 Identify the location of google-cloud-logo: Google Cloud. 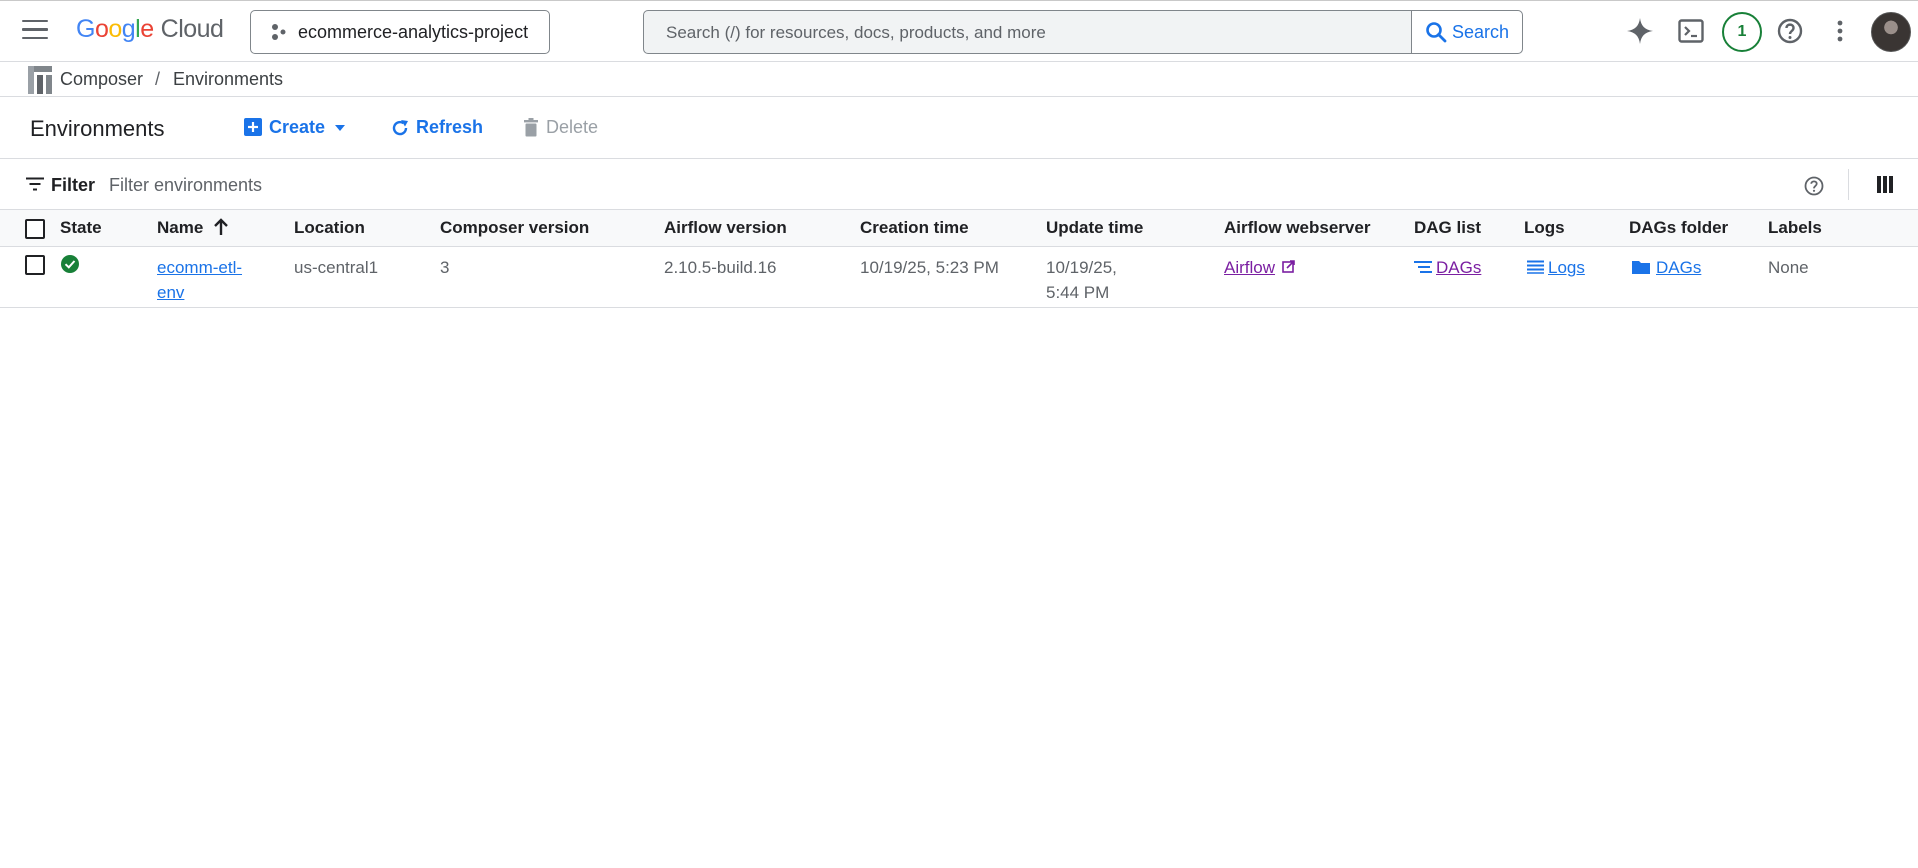
(150, 29).